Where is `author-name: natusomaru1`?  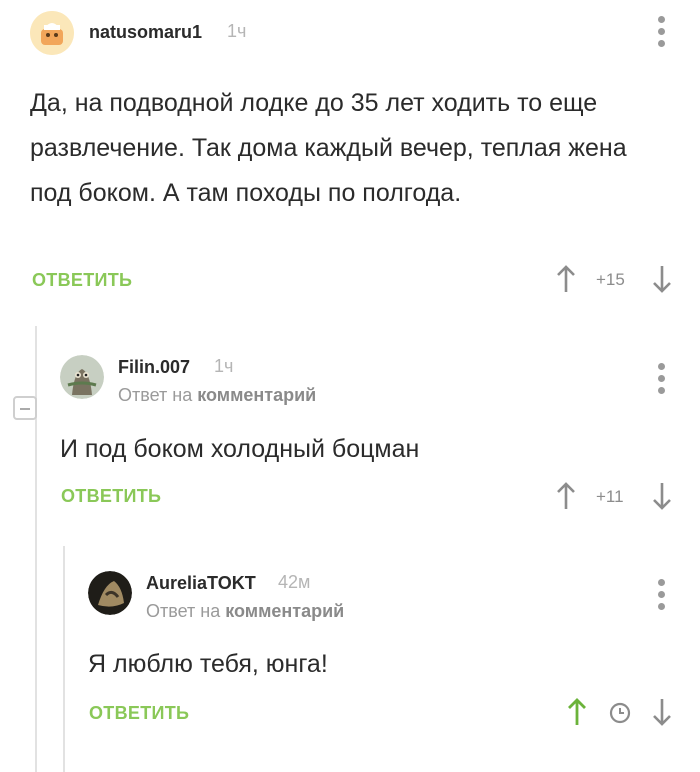 author-name: natusomaru1 is located at coordinates (145, 32).